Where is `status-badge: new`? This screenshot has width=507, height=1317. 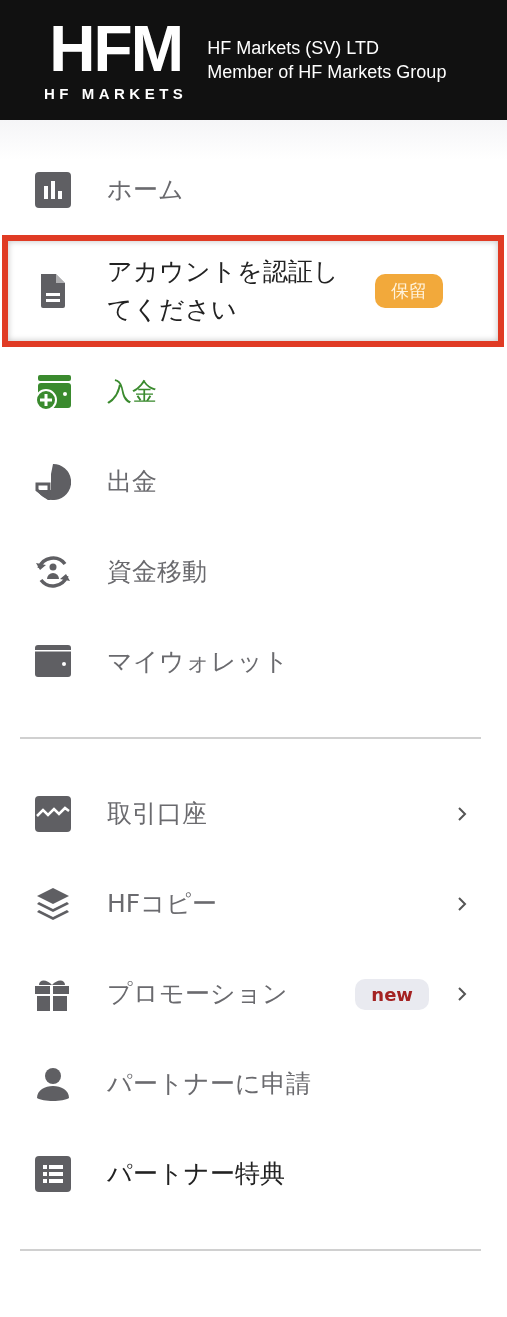 status-badge: new is located at coordinates (392, 994).